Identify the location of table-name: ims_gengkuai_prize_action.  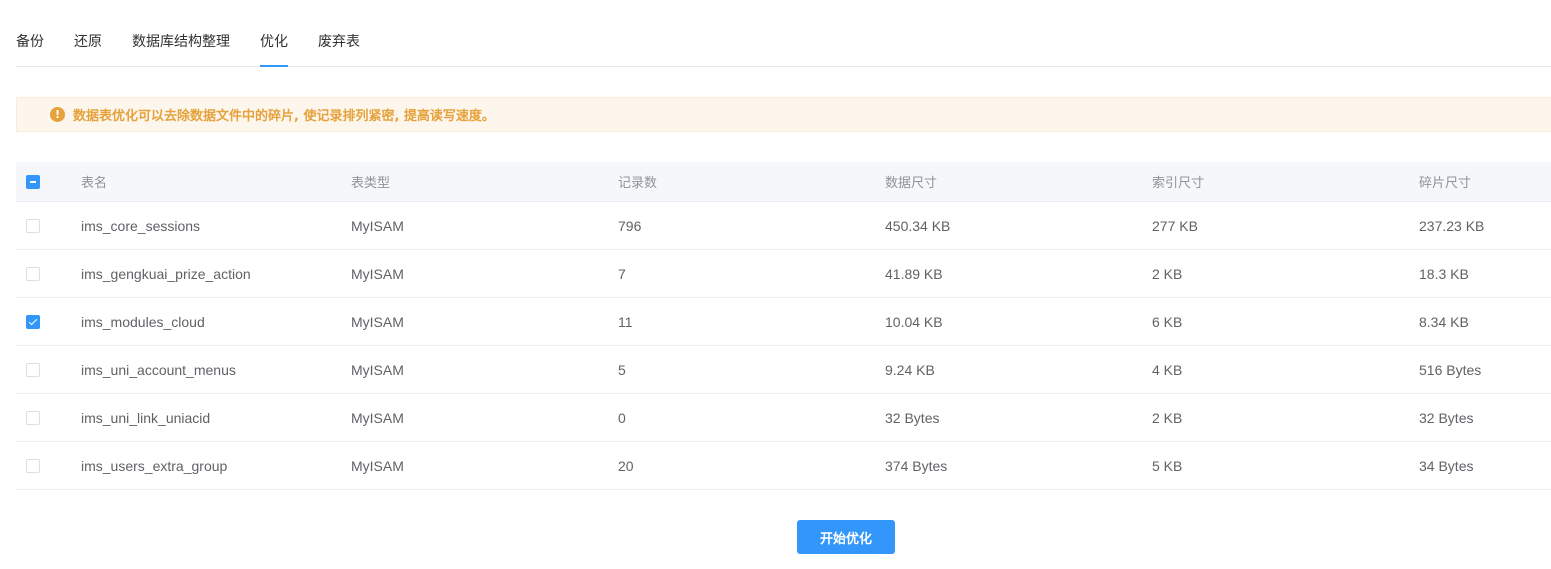
(166, 273).